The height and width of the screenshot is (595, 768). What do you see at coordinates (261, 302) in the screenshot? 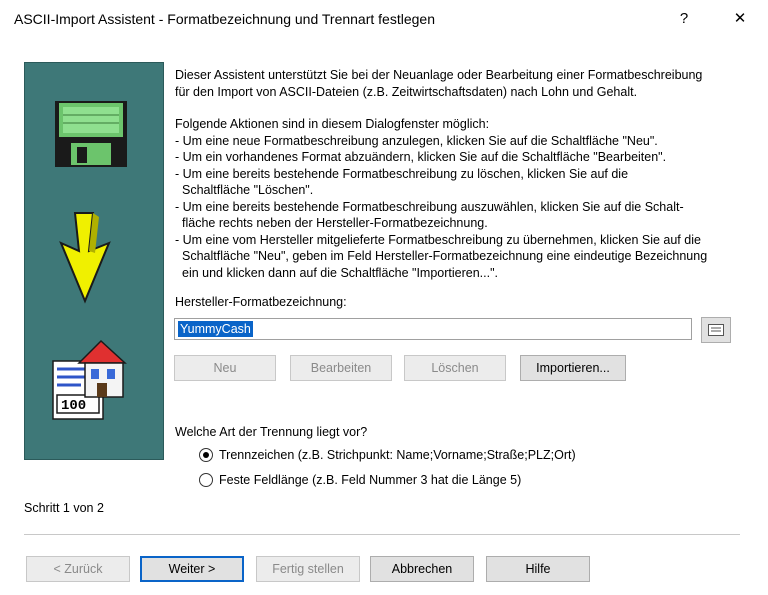
I see `format-field-label: Hersteller-Formatbezeichnung:` at bounding box center [261, 302].